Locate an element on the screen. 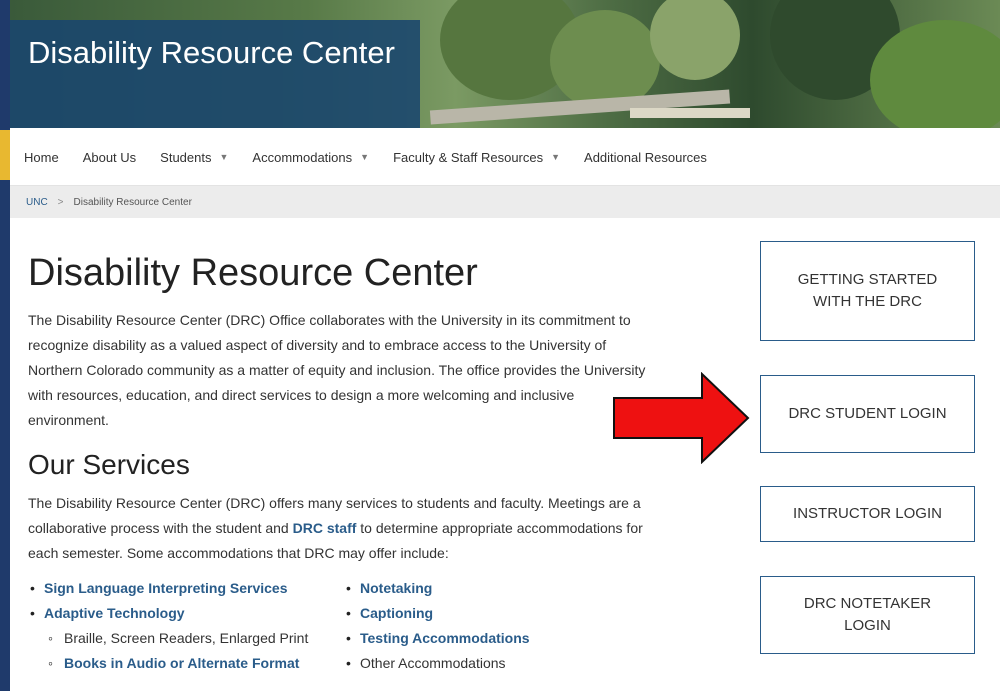 Image resolution: width=1000 pixels, height=691 pixels. nav-item-faculty-staff: Faculty & Staff Resources ▼ is located at coordinates (476, 157).